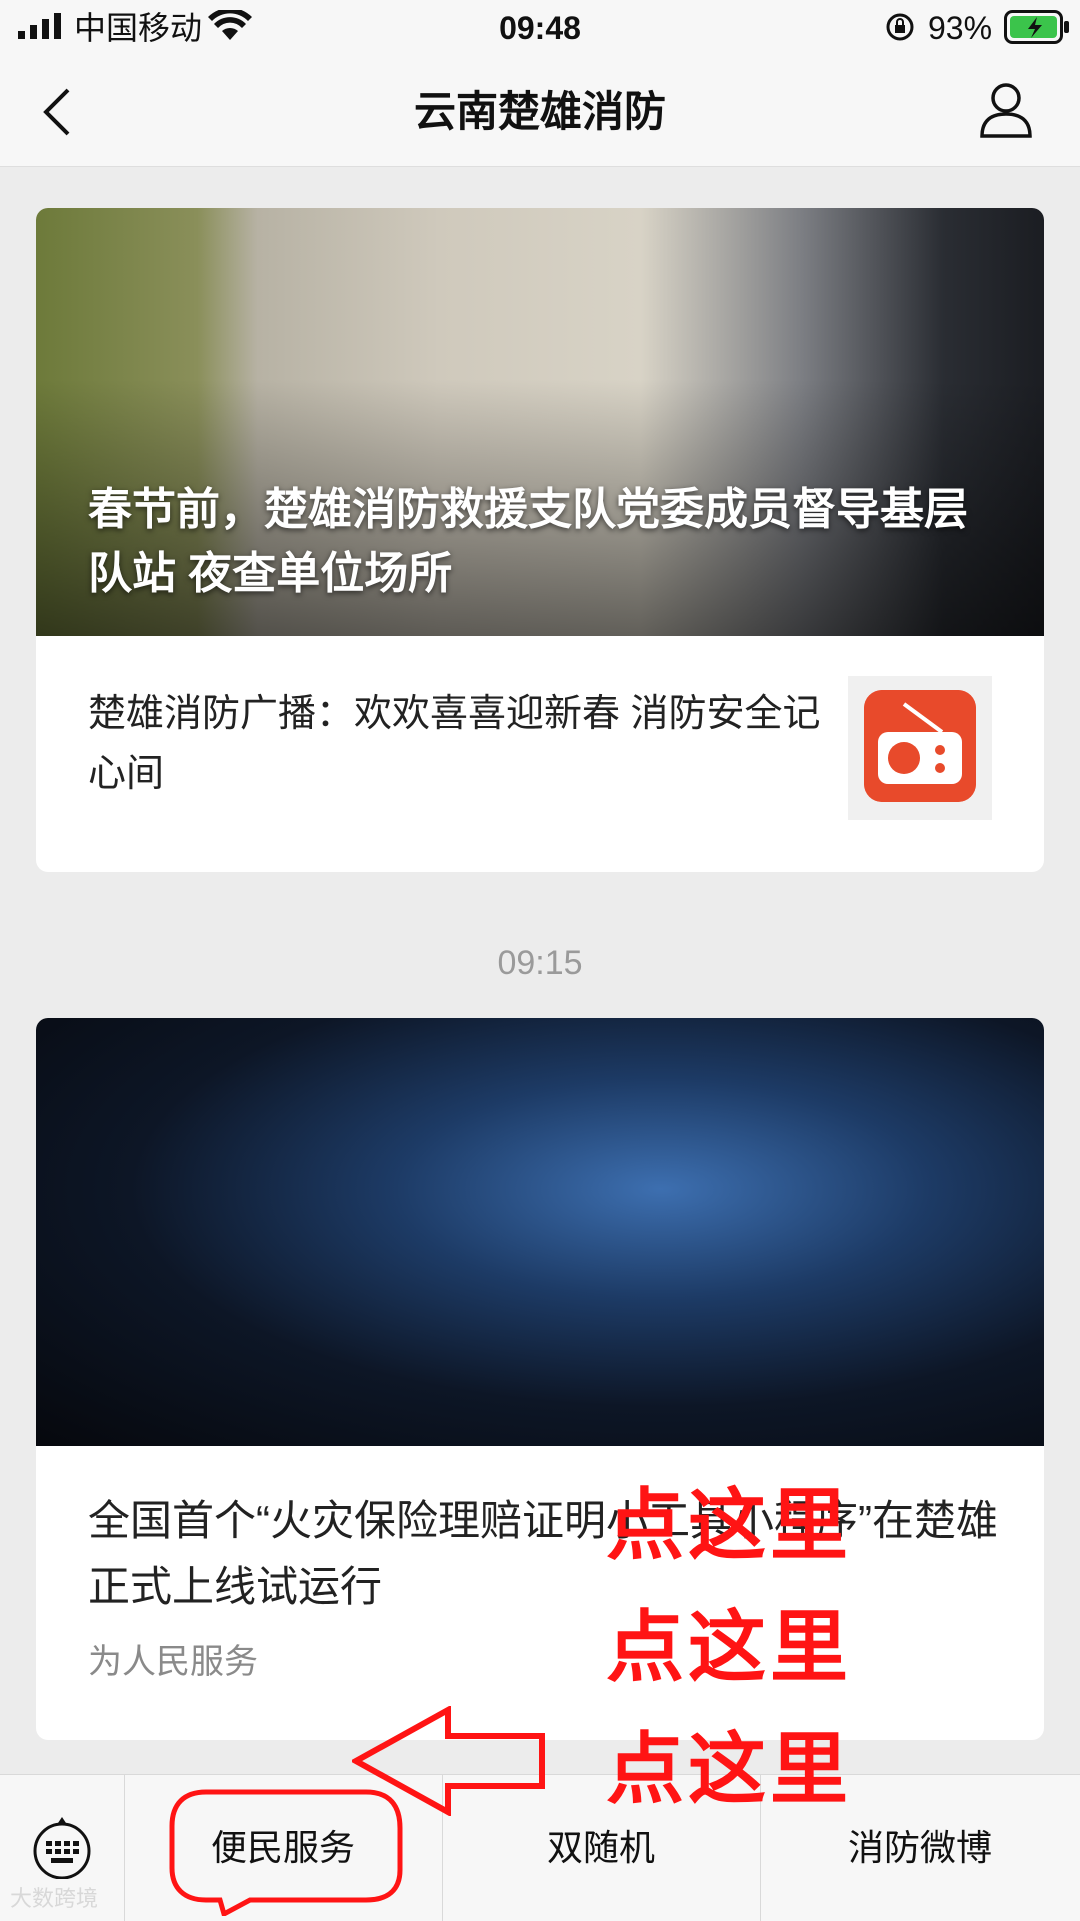 This screenshot has height=1921, width=1080. Describe the element at coordinates (286, 1852) in the screenshot. I see `annotation-circle` at that location.